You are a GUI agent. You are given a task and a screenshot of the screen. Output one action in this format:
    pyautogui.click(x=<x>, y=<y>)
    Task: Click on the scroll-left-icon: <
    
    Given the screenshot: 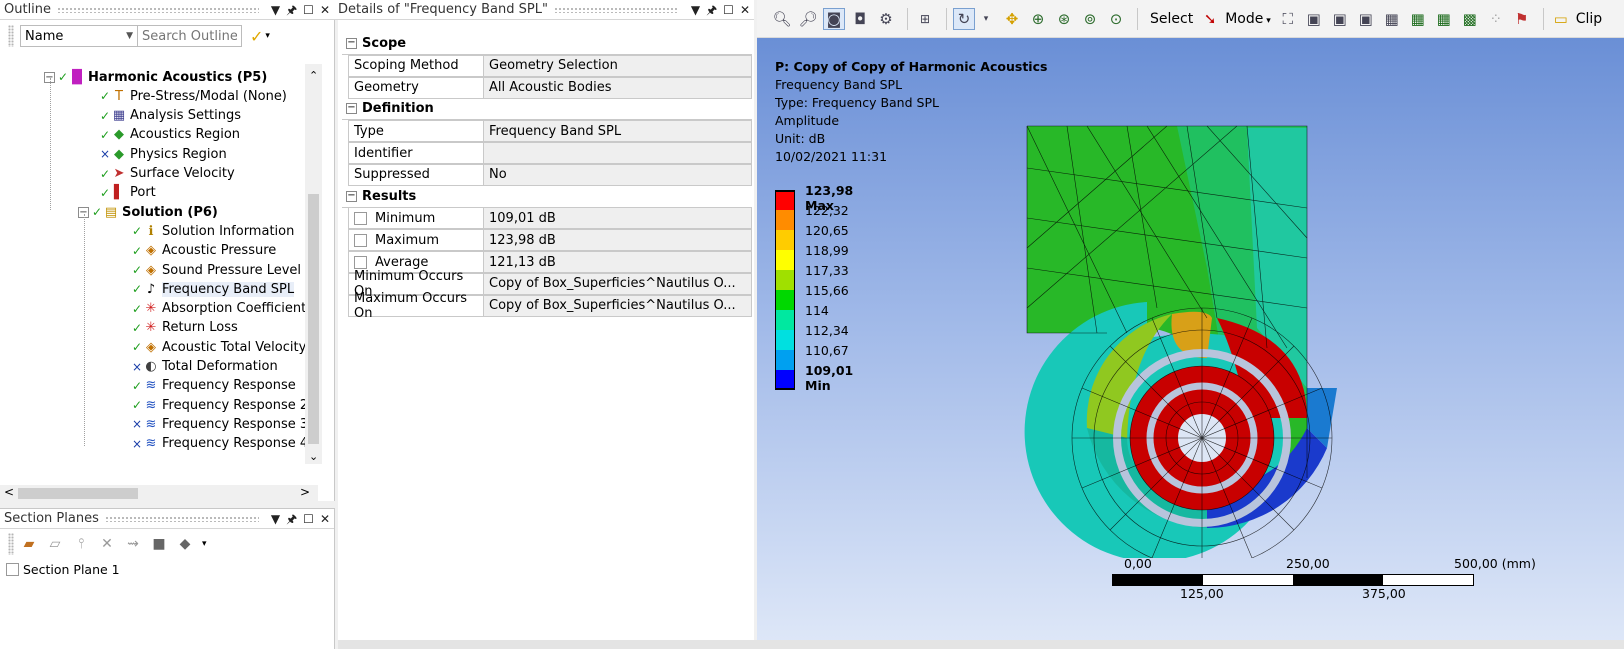 What is the action you would take?
    pyautogui.click(x=9, y=492)
    